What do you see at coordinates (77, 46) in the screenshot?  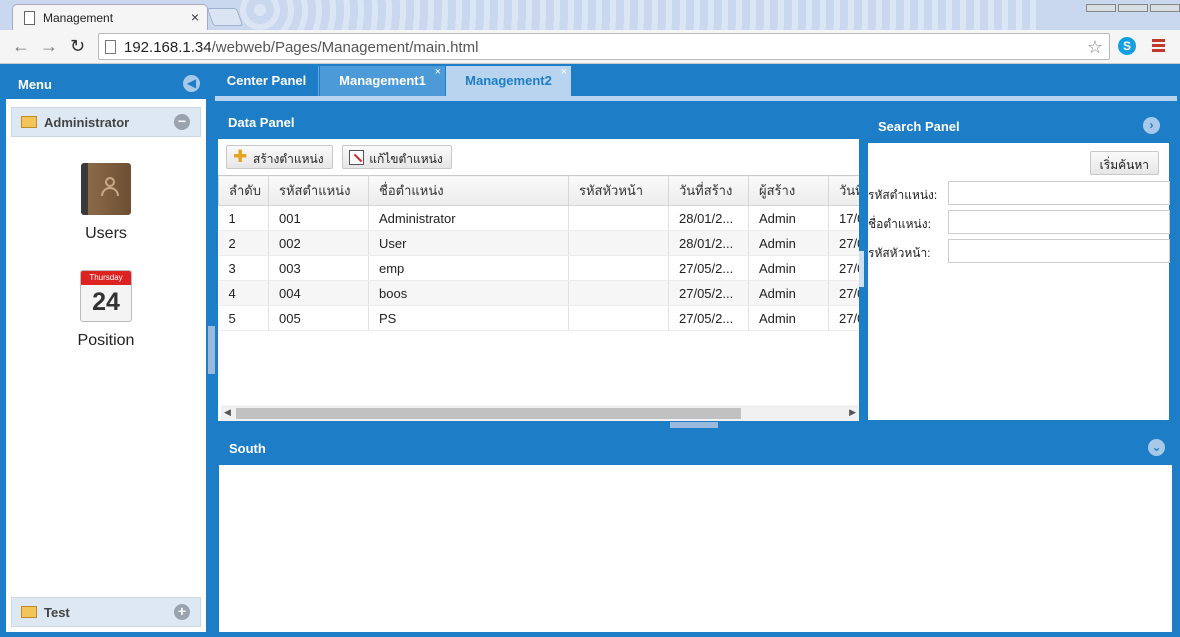 I see `reload-icon: ↻` at bounding box center [77, 46].